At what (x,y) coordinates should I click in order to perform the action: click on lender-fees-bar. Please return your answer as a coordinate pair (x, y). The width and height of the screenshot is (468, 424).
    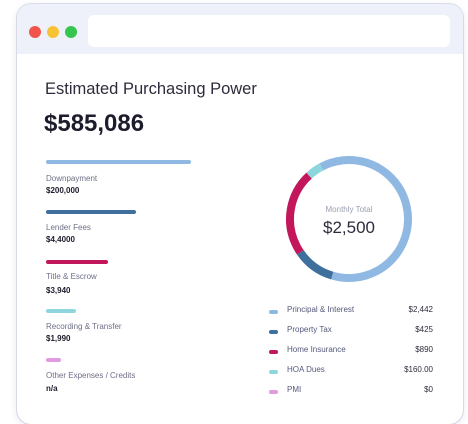
    Looking at the image, I should click on (91, 212).